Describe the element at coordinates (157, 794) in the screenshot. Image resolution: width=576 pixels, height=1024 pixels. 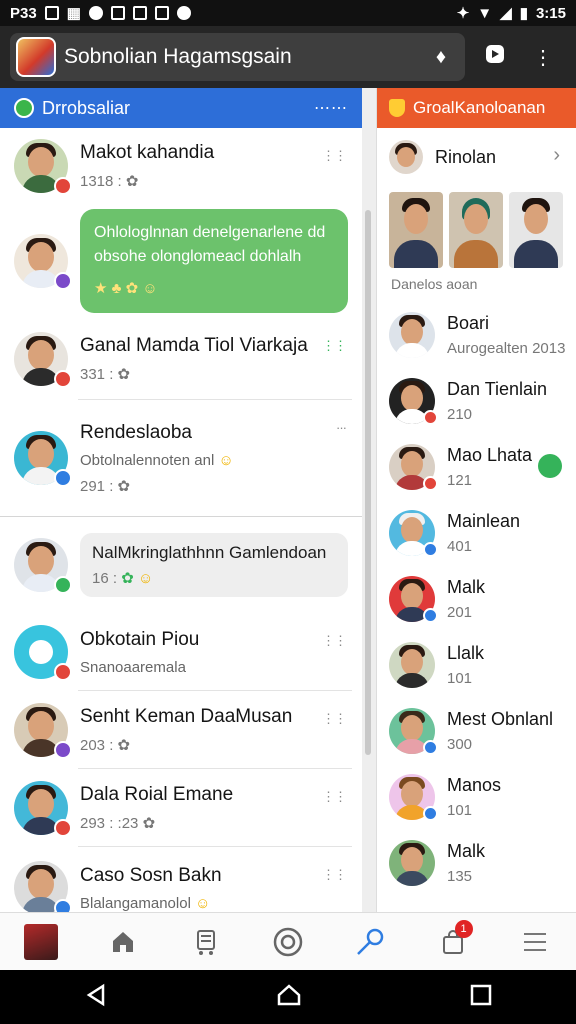
I see `chat-name: Dala Roial Emane` at that location.